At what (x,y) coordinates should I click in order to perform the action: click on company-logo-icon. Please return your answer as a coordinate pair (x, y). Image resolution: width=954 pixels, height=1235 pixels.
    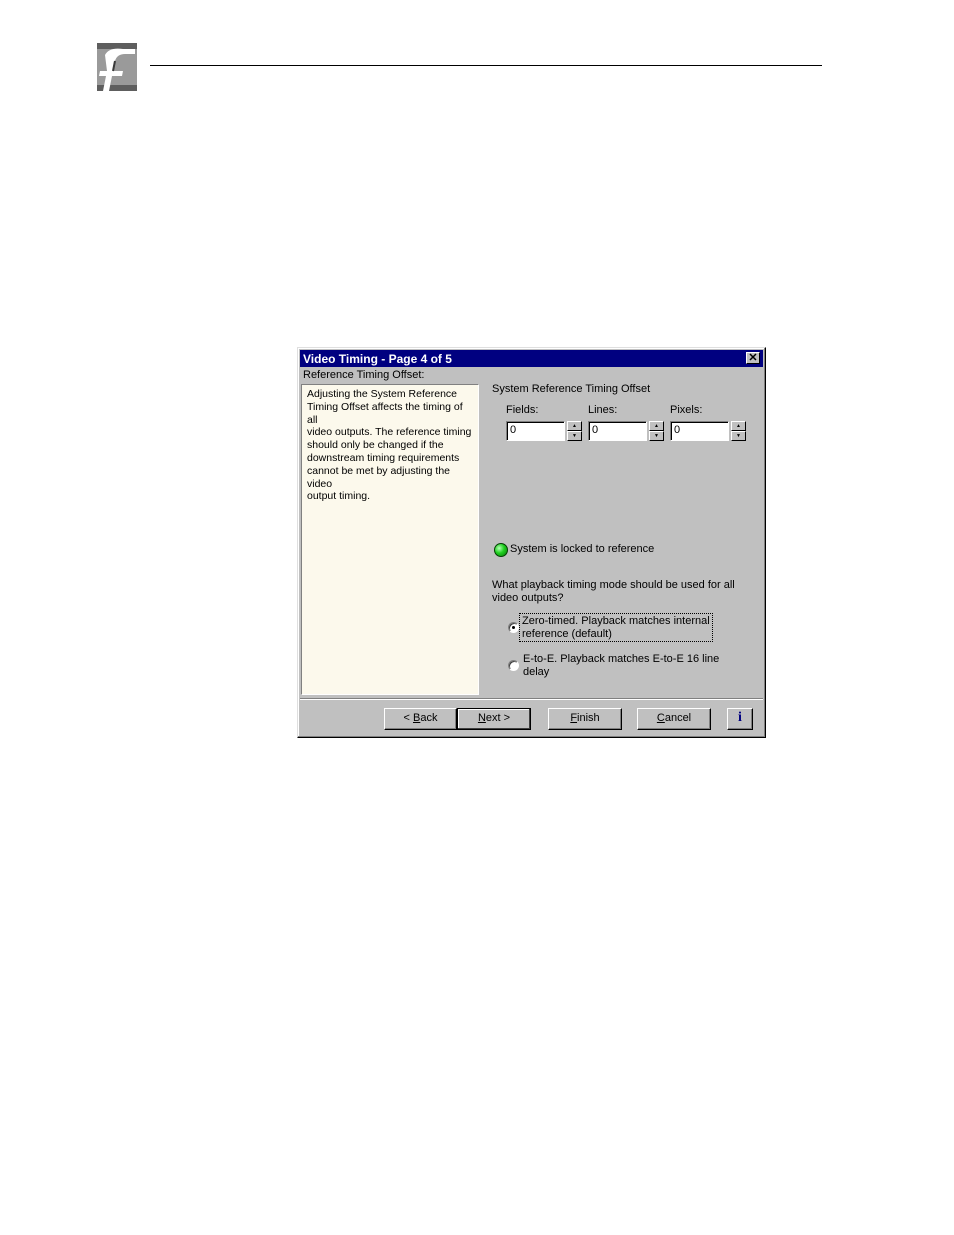
    Looking at the image, I should click on (117, 67).